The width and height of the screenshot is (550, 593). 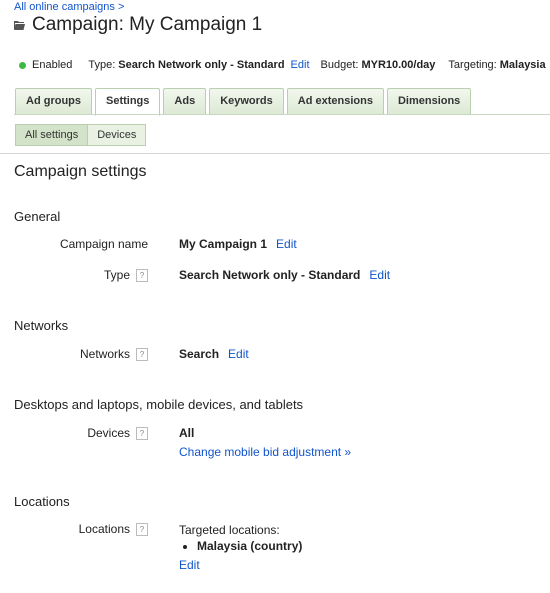 I want to click on tab-dimensions: Dimensions, so click(x=429, y=101).